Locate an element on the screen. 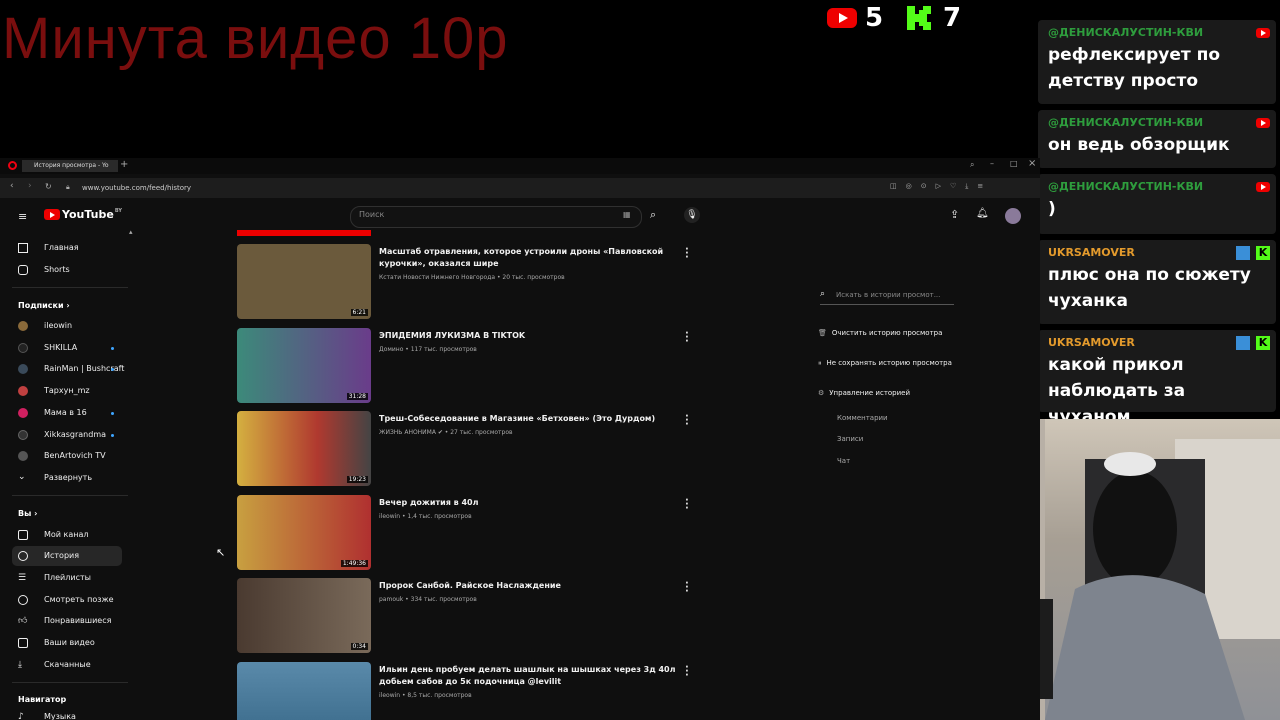  video-meta: ileowin • 1,4 тыс. просмотров is located at coordinates (425, 516).